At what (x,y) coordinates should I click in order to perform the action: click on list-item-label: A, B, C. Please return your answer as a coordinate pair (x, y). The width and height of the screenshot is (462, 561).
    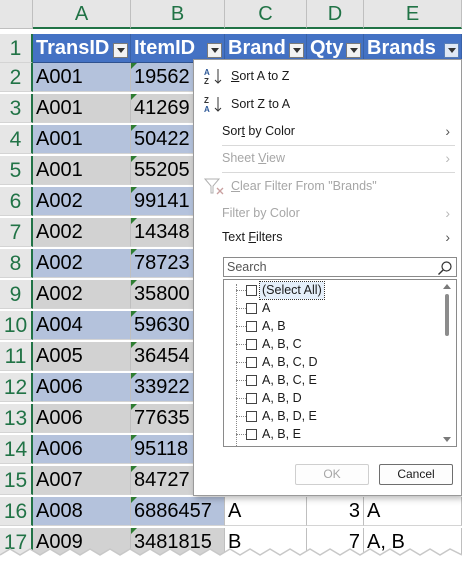
    Looking at the image, I should click on (282, 344).